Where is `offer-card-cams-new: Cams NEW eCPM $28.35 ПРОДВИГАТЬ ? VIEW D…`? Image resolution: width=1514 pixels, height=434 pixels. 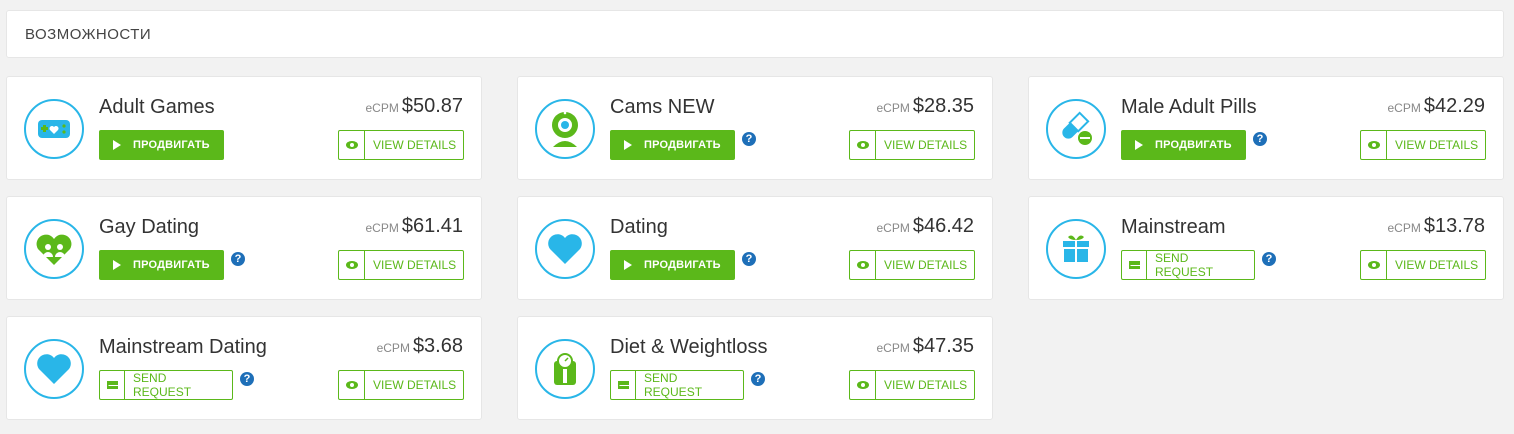 offer-card-cams-new: Cams NEW eCPM $28.35 ПРОДВИГАТЬ ? VIEW D… is located at coordinates (755, 128).